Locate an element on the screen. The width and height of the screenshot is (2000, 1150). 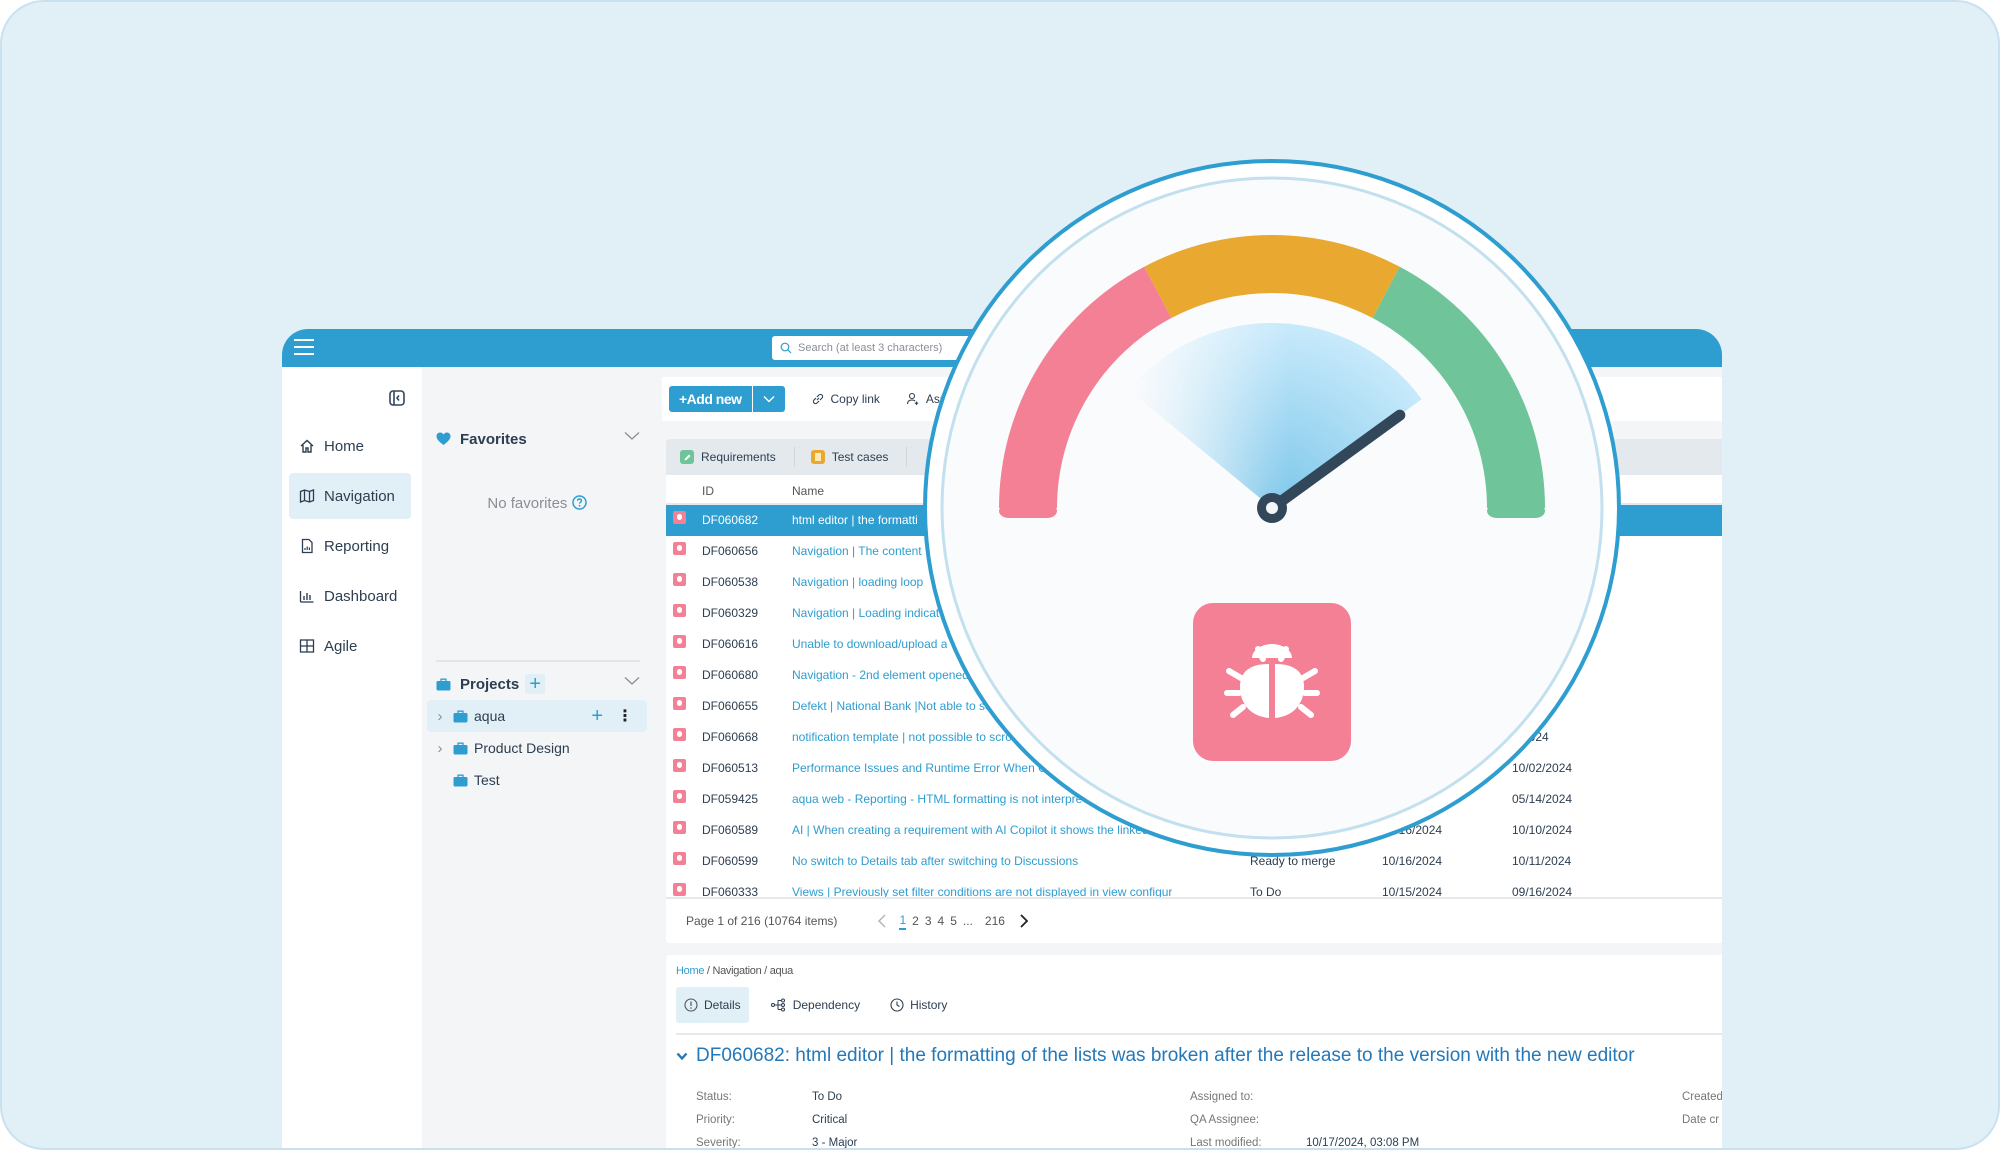
dependency-icon is located at coordinates (777, 1005).